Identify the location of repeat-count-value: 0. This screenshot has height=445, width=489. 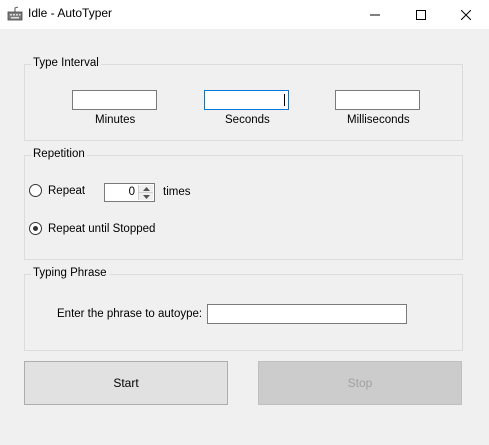
(132, 192).